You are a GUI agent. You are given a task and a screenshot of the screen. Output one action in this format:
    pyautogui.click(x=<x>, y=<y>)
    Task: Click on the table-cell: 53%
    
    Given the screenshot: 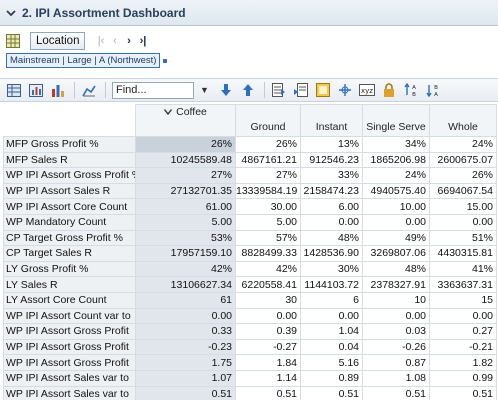 What is the action you would take?
    pyautogui.click(x=185, y=238)
    